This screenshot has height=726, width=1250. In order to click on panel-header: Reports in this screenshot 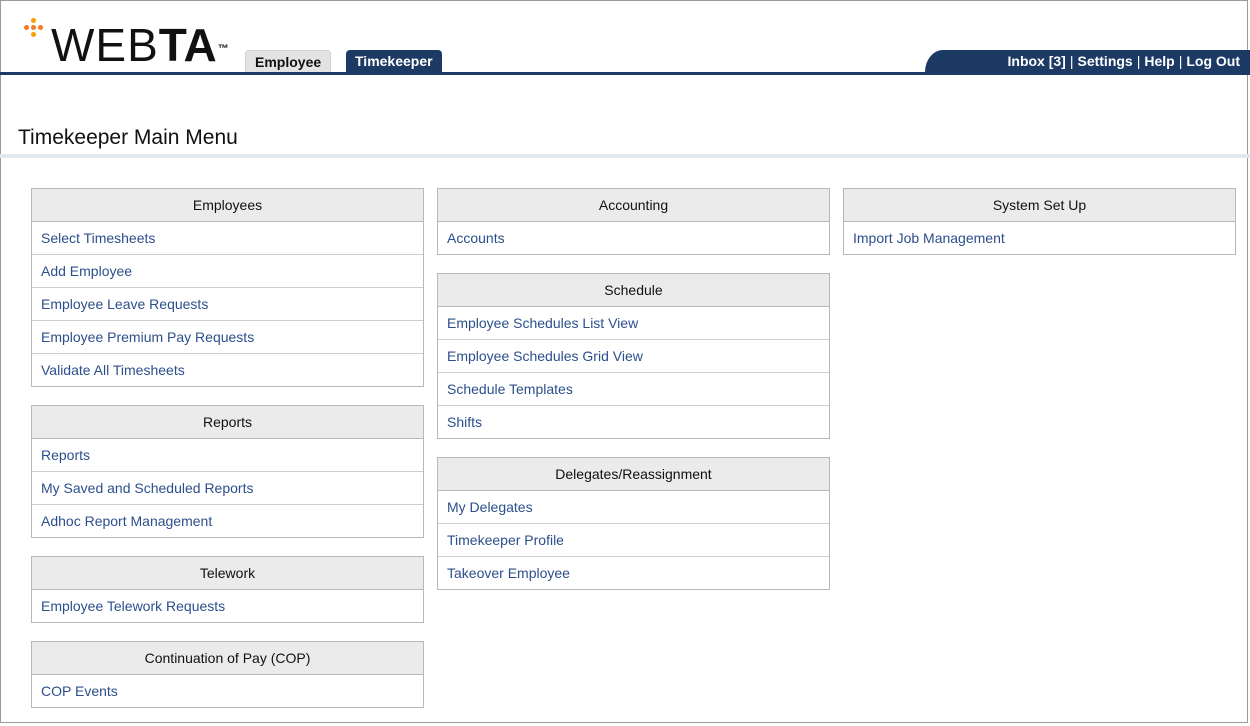, I will do `click(227, 422)`.